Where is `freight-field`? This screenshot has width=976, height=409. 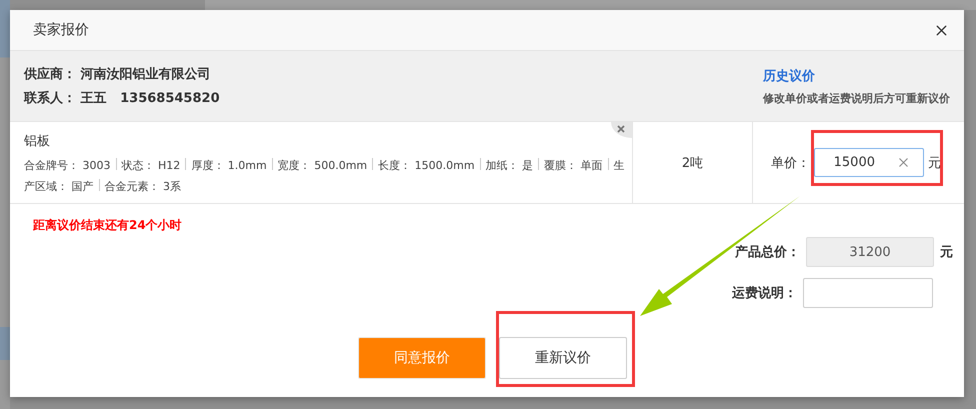 freight-field is located at coordinates (868, 293).